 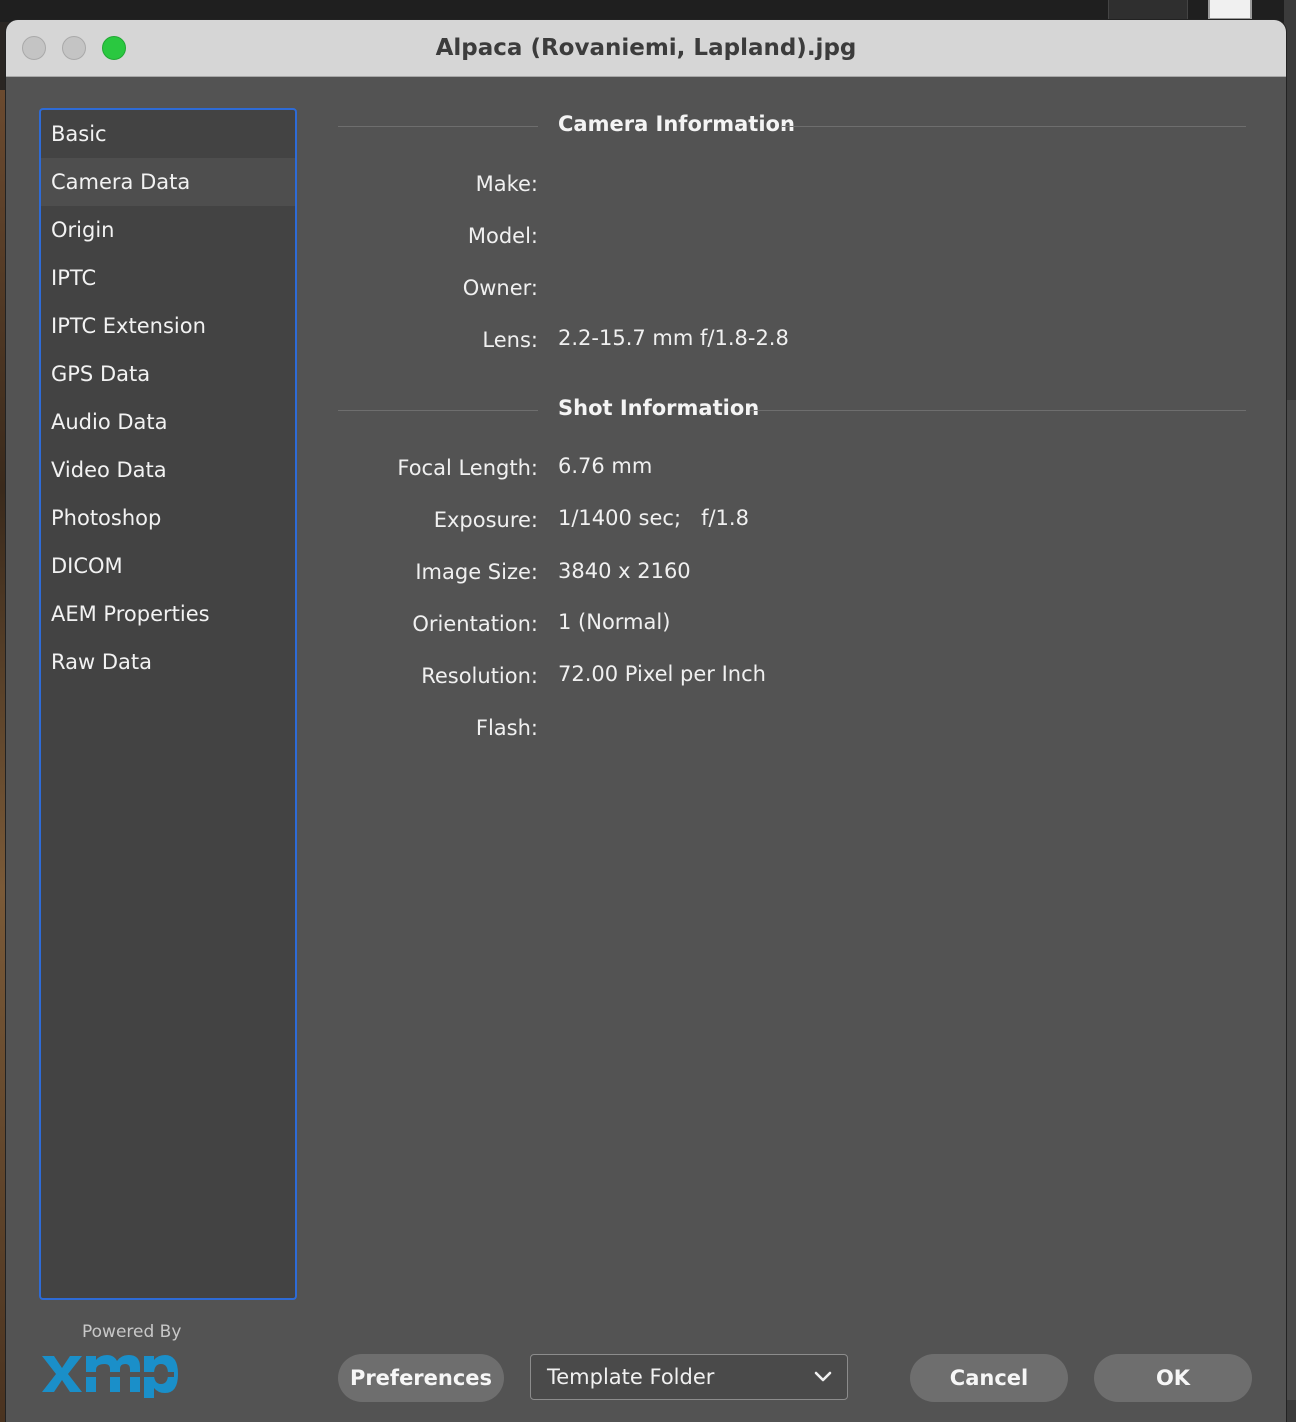 I want to click on exposure-value: 1/1400 sec; f/1.8, so click(x=653, y=518).